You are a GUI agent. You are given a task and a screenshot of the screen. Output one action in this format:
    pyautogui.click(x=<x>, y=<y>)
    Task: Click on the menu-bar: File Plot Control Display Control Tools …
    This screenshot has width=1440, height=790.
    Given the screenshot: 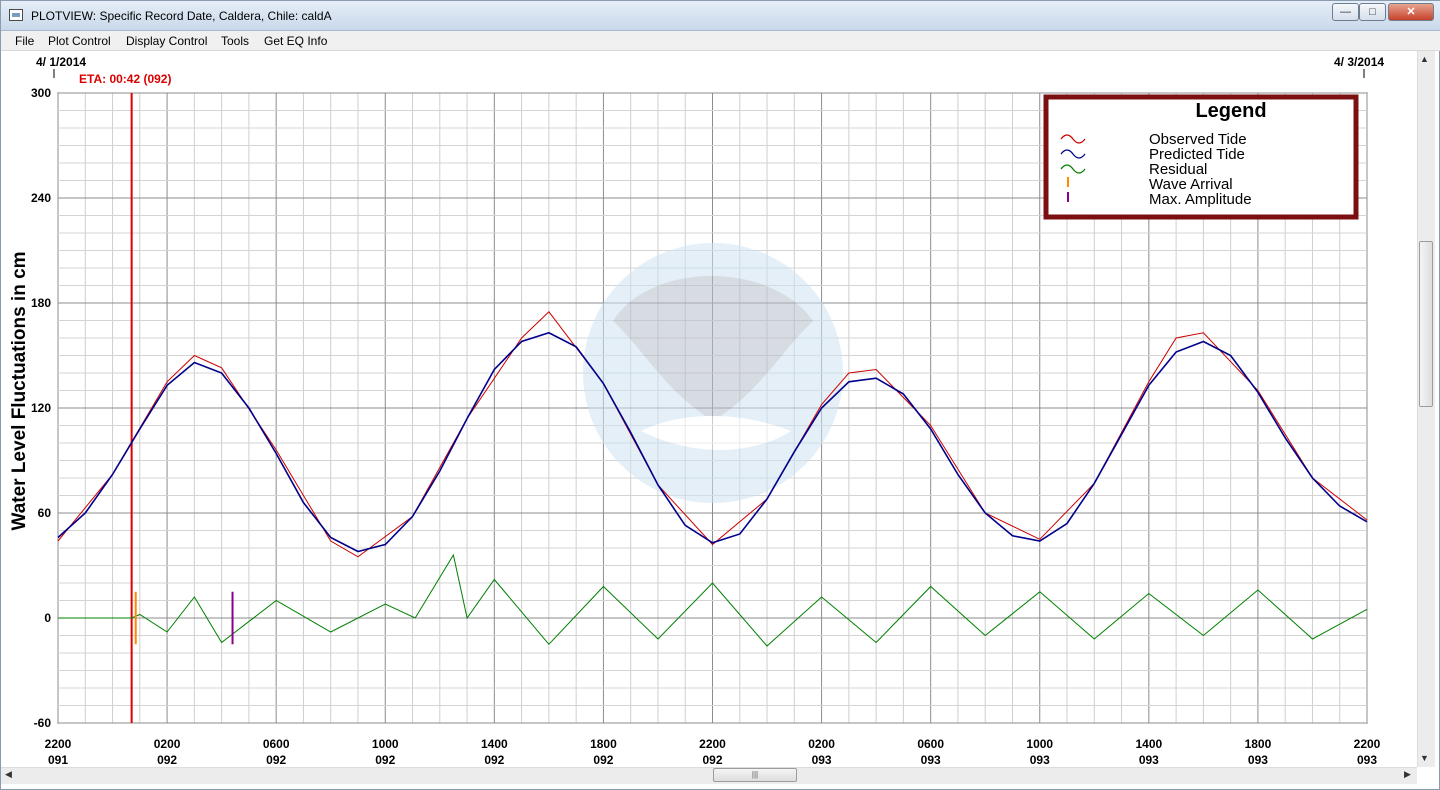 What is the action you would take?
    pyautogui.click(x=720, y=41)
    